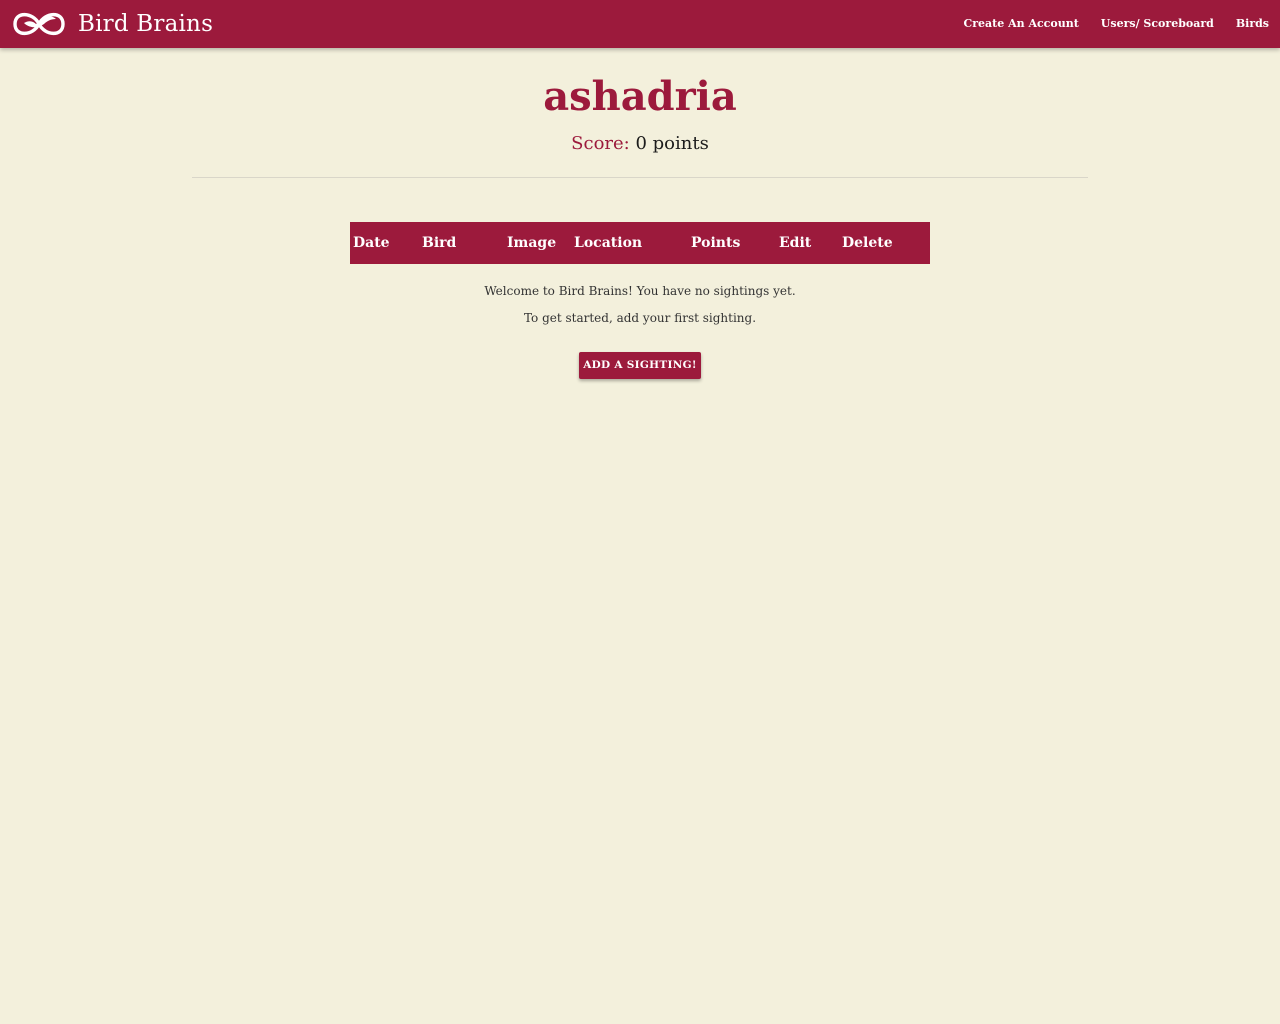  What do you see at coordinates (640, 318) in the screenshot?
I see `empty-state-instructions: To get started, add your first sighting.` at bounding box center [640, 318].